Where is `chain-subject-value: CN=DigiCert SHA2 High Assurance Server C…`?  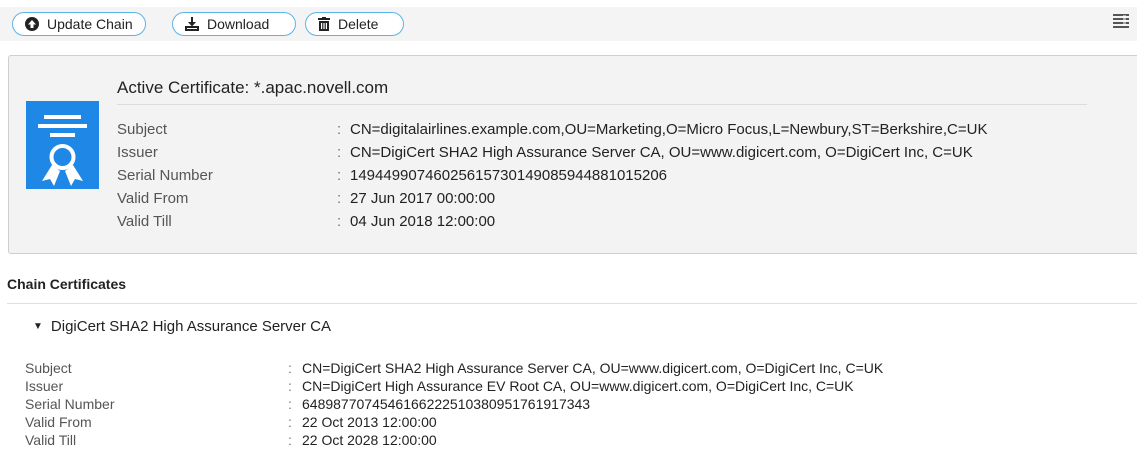 chain-subject-value: CN=DigiCert SHA2 High Assurance Server C… is located at coordinates (593, 368).